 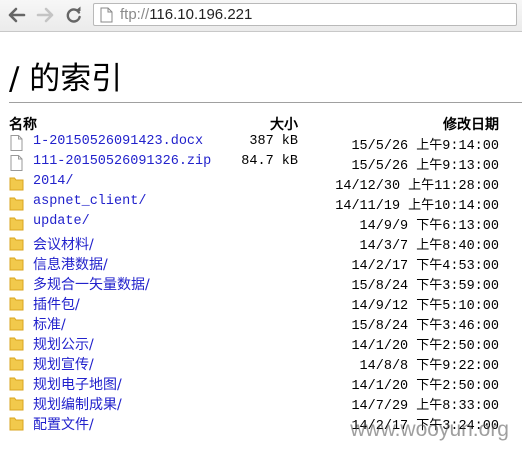 I want to click on folder-link: 插件包/, so click(x=56, y=304).